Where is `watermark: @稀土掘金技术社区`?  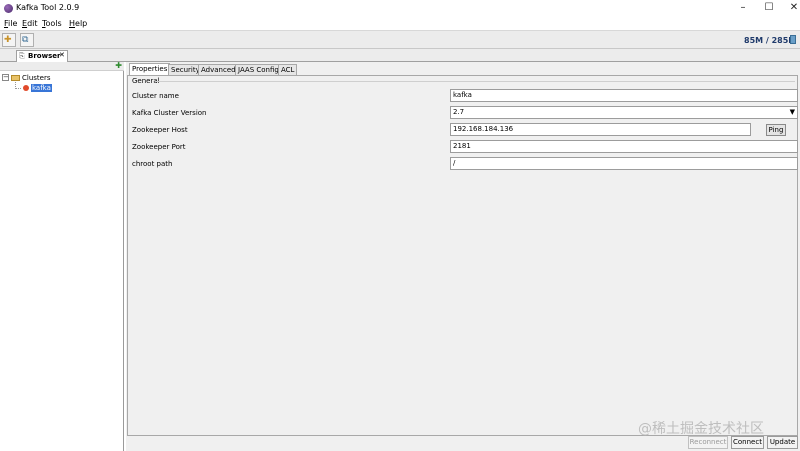
watermark: @稀土掘金技术社区 is located at coordinates (701, 429).